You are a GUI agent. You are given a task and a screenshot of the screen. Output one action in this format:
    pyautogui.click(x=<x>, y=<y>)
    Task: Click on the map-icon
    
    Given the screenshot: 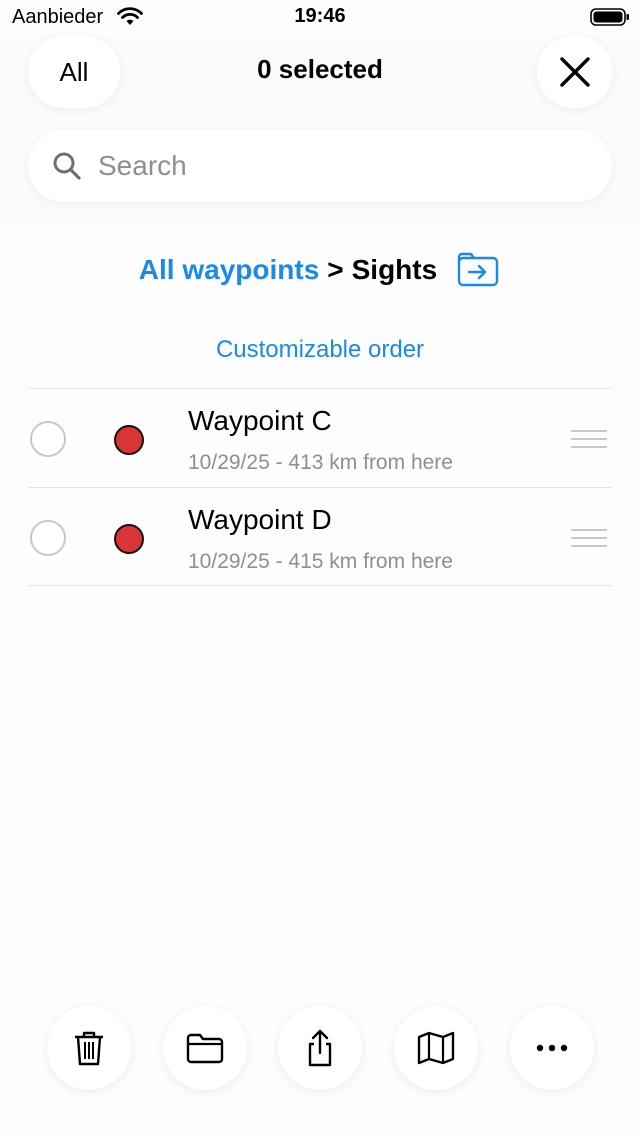 What is the action you would take?
    pyautogui.click(x=436, y=1048)
    